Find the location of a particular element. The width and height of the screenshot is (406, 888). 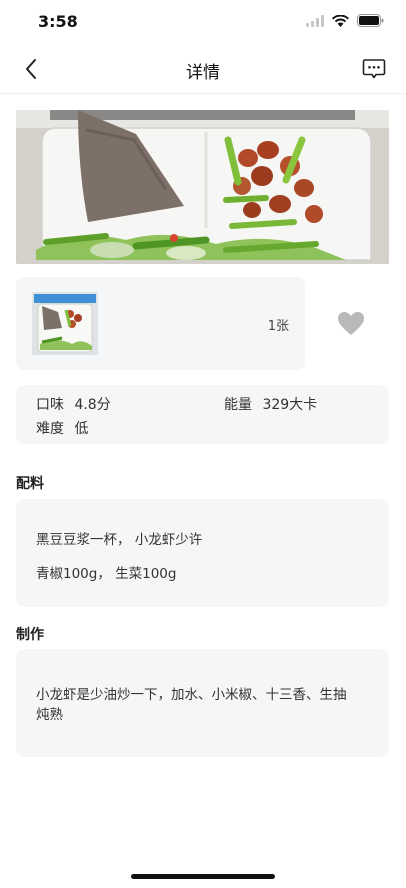

taste-rating: 口味 4.8分 is located at coordinates (73, 404).